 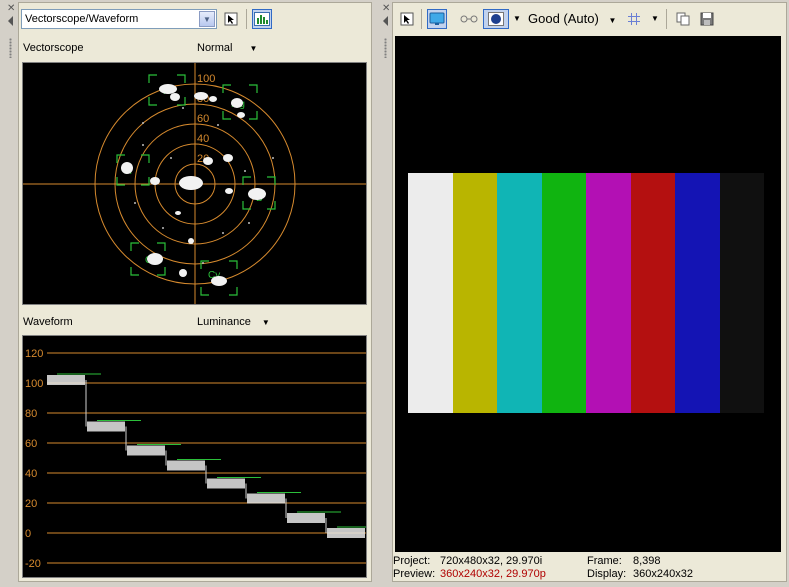 I want to click on waveform-scale-label: 0, so click(x=28, y=534).